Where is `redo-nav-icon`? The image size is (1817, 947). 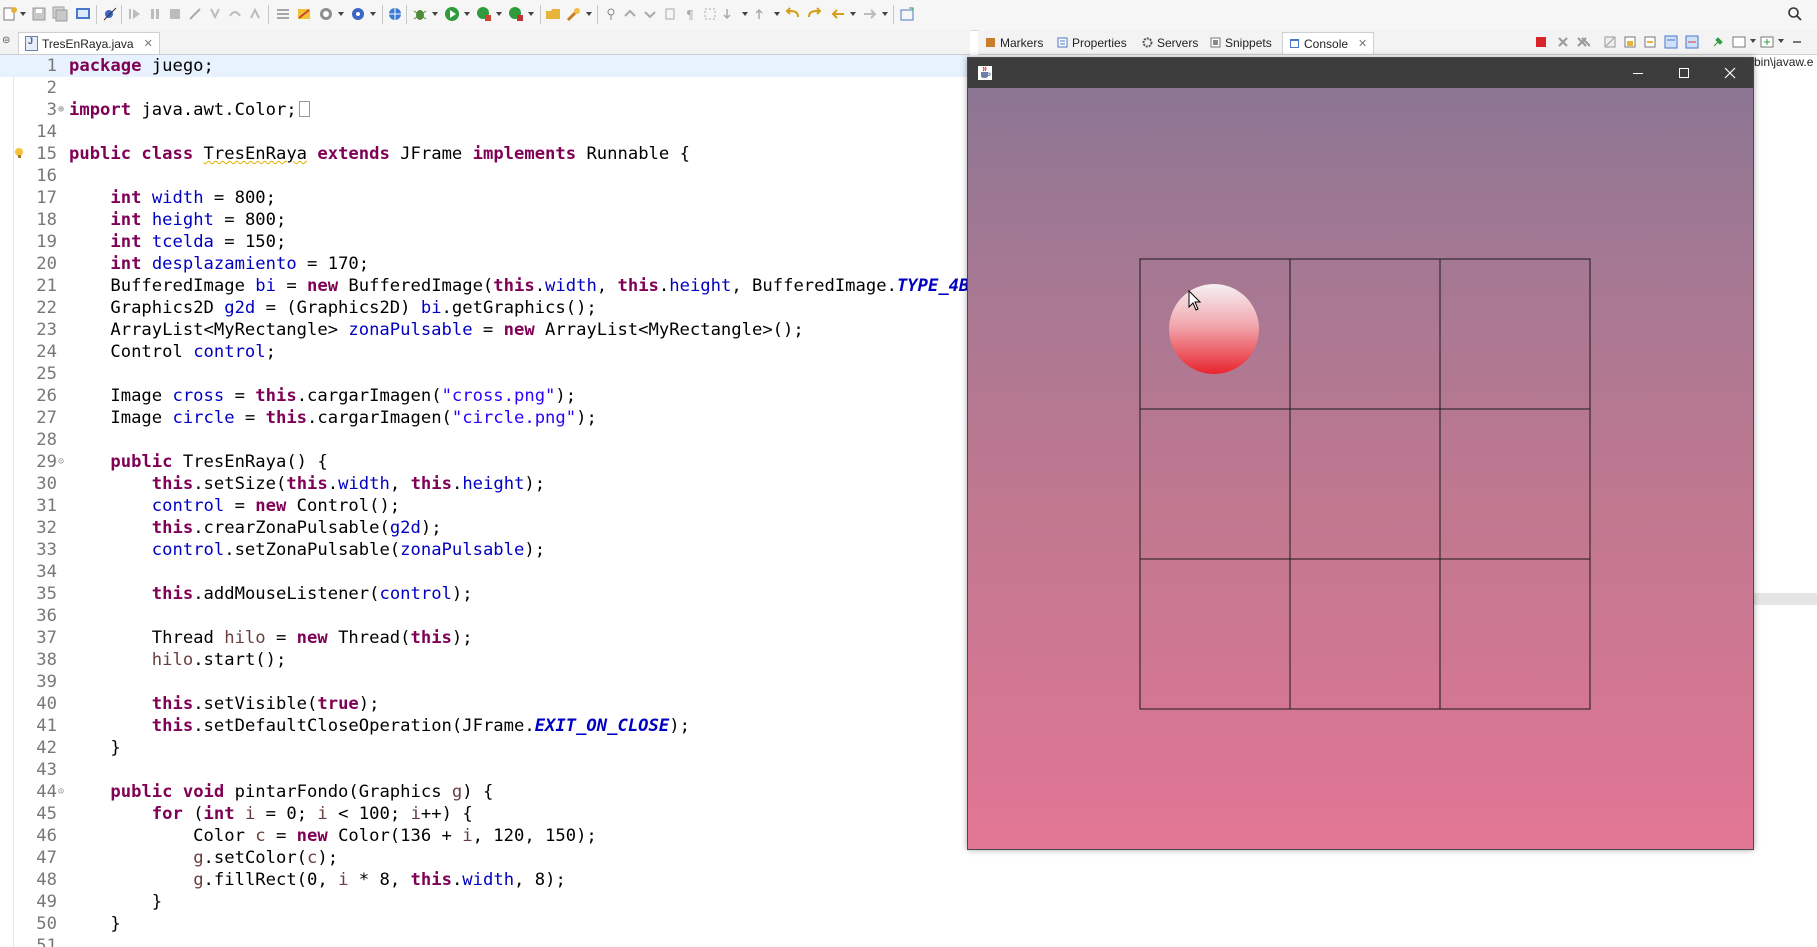 redo-nav-icon is located at coordinates (814, 14).